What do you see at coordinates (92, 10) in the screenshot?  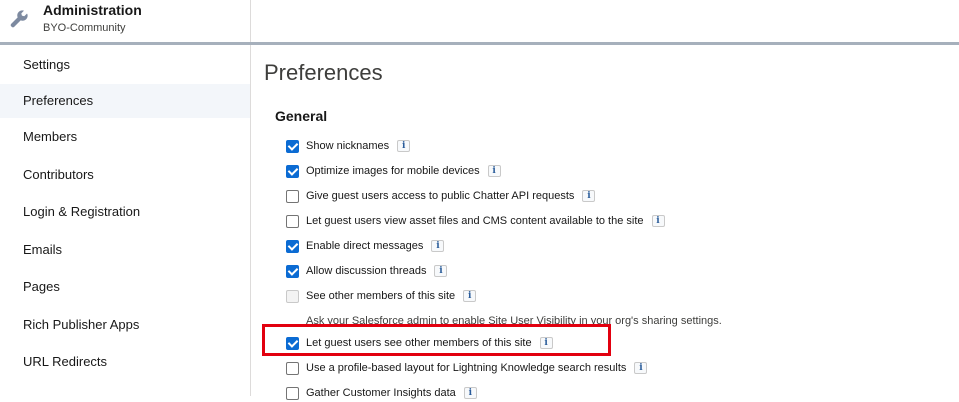 I see `app-title: Administration` at bounding box center [92, 10].